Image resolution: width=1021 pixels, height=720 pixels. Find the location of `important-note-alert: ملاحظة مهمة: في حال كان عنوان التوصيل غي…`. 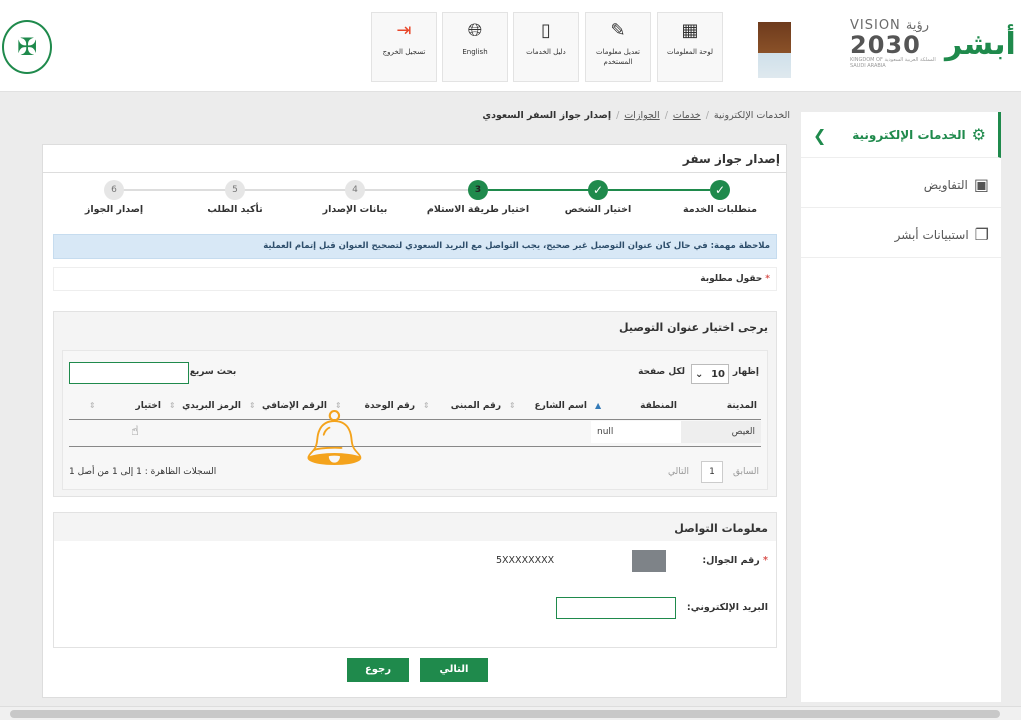

important-note-alert: ملاحظة مهمة: في حال كان عنوان التوصيل غي… is located at coordinates (415, 246).